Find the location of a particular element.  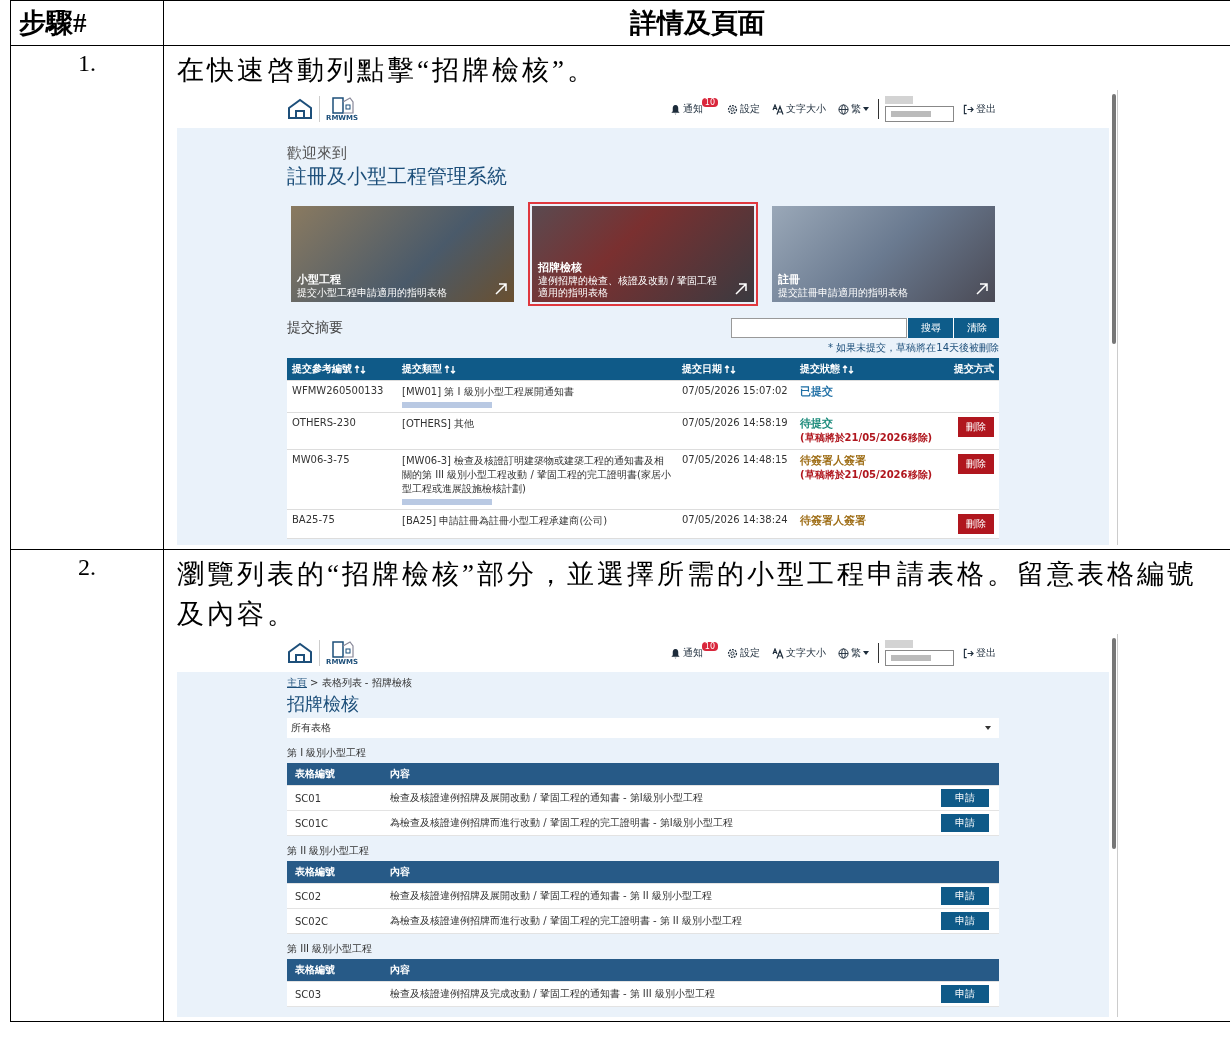

table-cell: 07/05/2026 14:38:24 is located at coordinates (735, 519).